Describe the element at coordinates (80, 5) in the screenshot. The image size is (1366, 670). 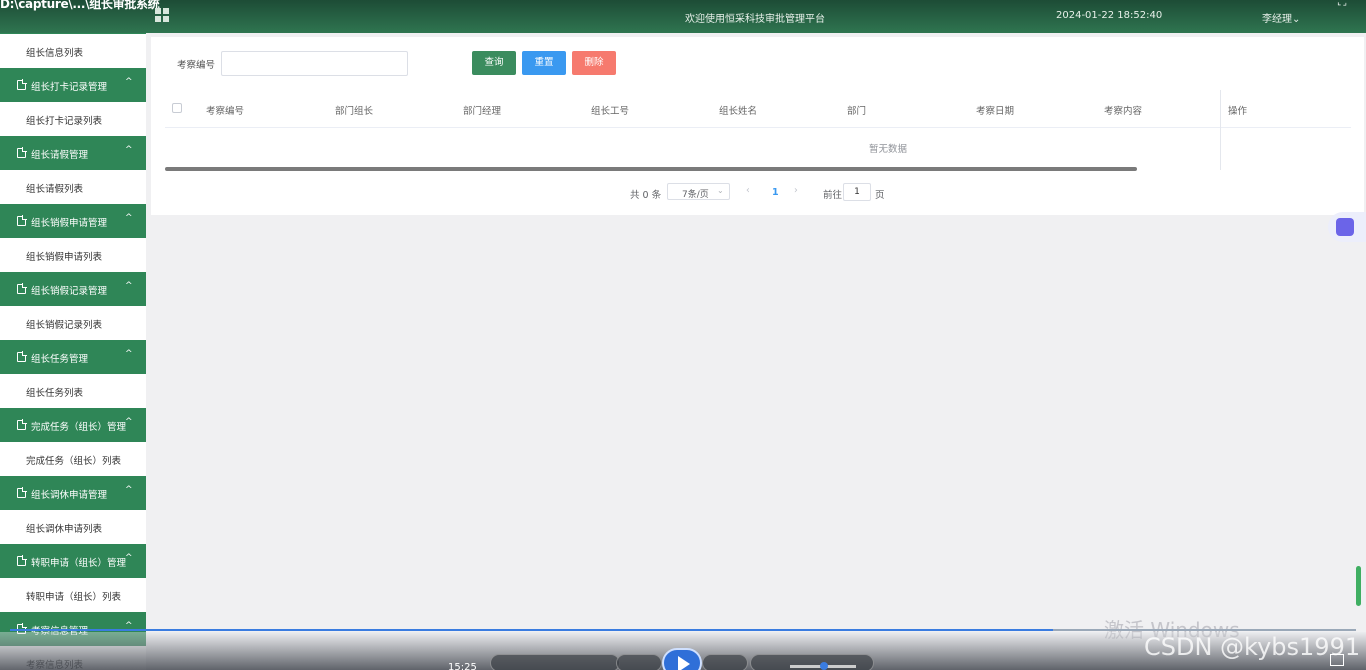
I see `window-title: D:\capture\...\组长审批系统` at that location.